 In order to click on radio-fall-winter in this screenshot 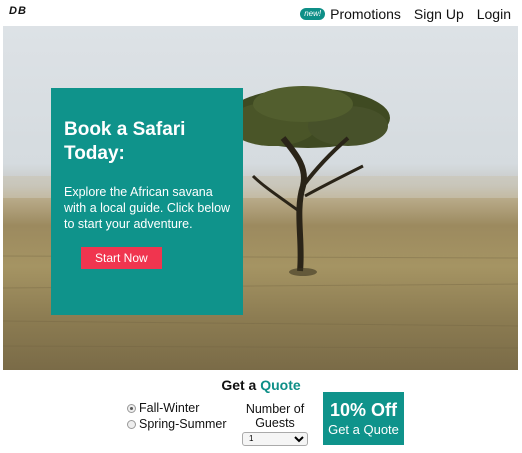, I will do `click(131, 408)`.